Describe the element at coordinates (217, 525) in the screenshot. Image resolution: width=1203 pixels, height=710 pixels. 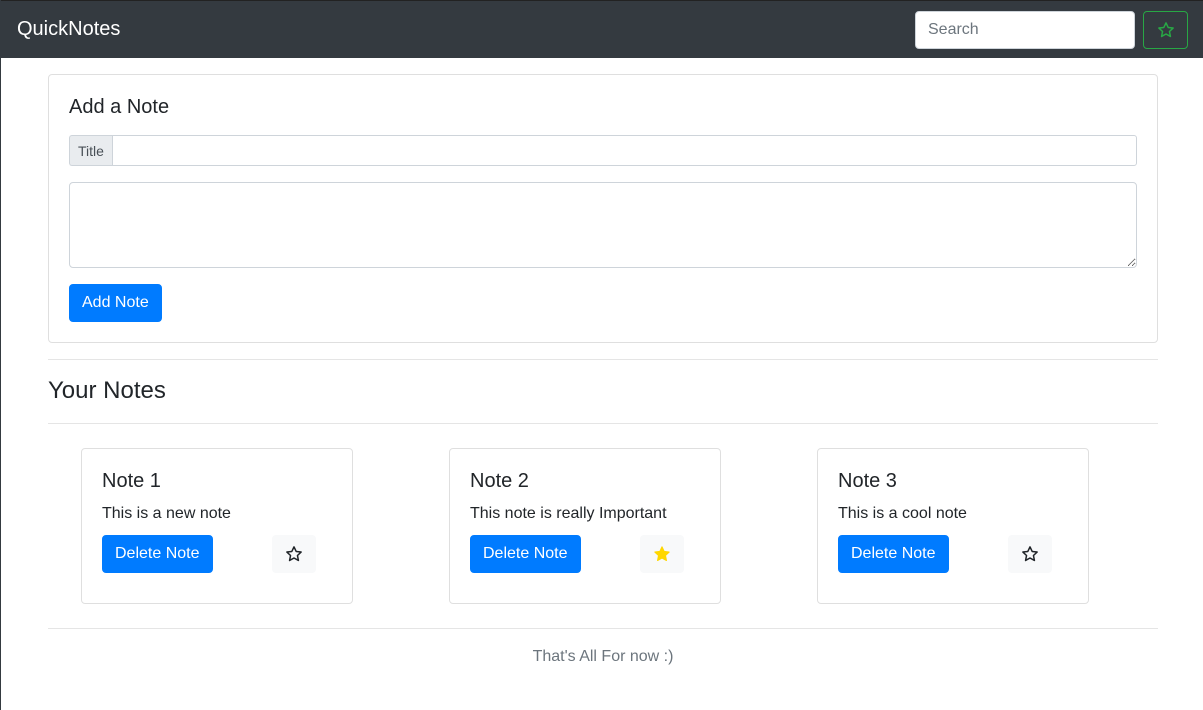
I see `note-card: Note 1 This is a new note Delete Note` at that location.